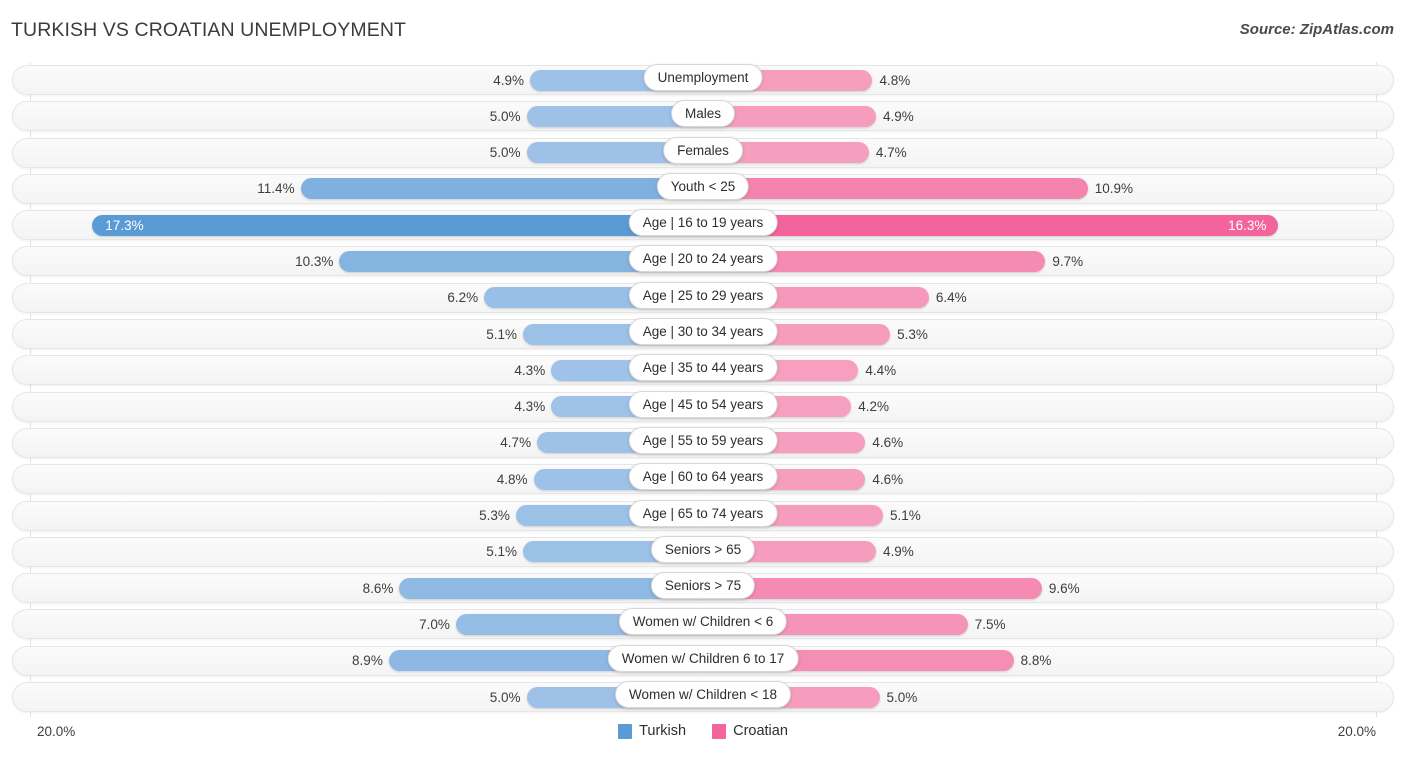  I want to click on value-label-croatian: 6.4%, so click(951, 298).